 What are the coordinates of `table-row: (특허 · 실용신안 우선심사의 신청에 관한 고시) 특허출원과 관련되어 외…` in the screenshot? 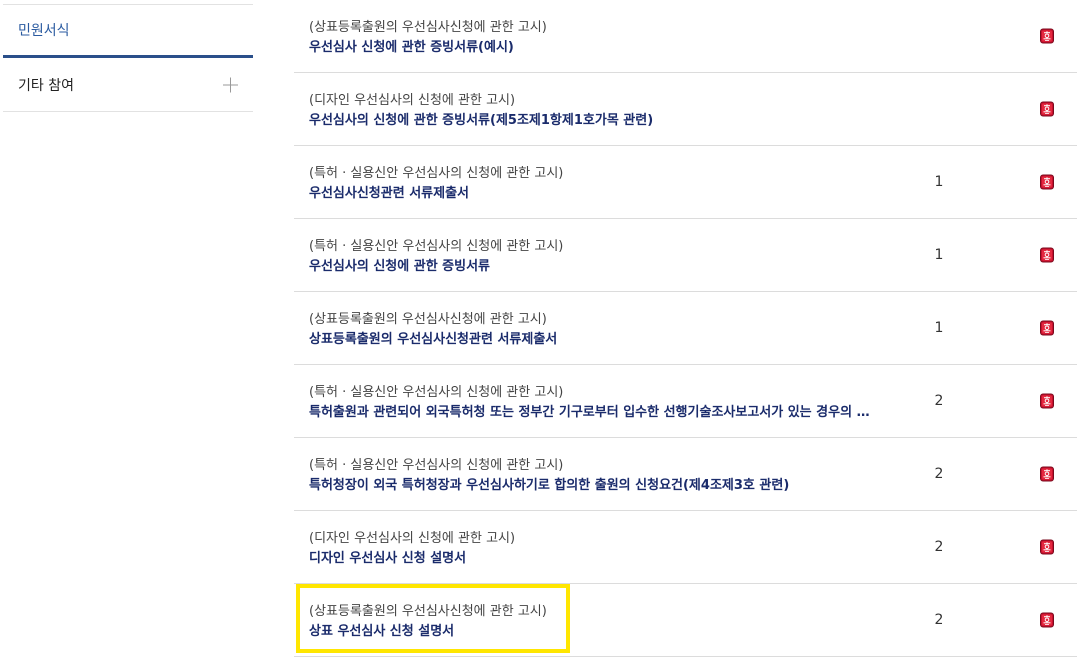 It's located at (685, 401).